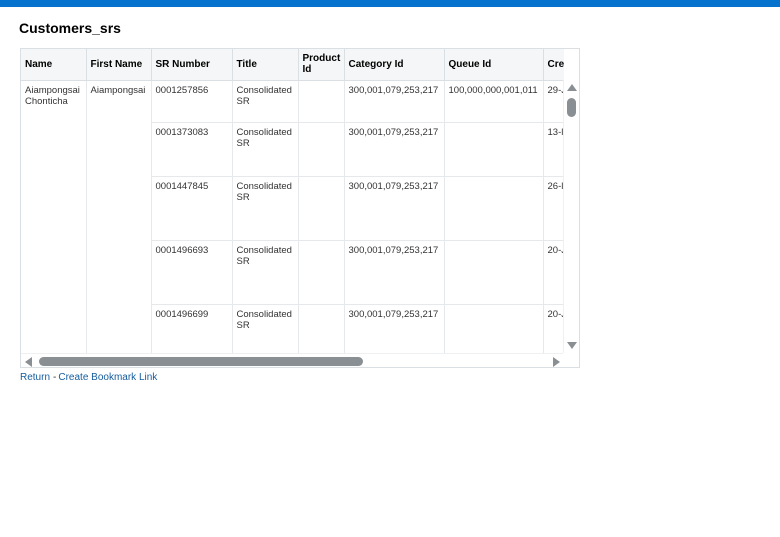  I want to click on page-title: Customers_srs, so click(70, 28).